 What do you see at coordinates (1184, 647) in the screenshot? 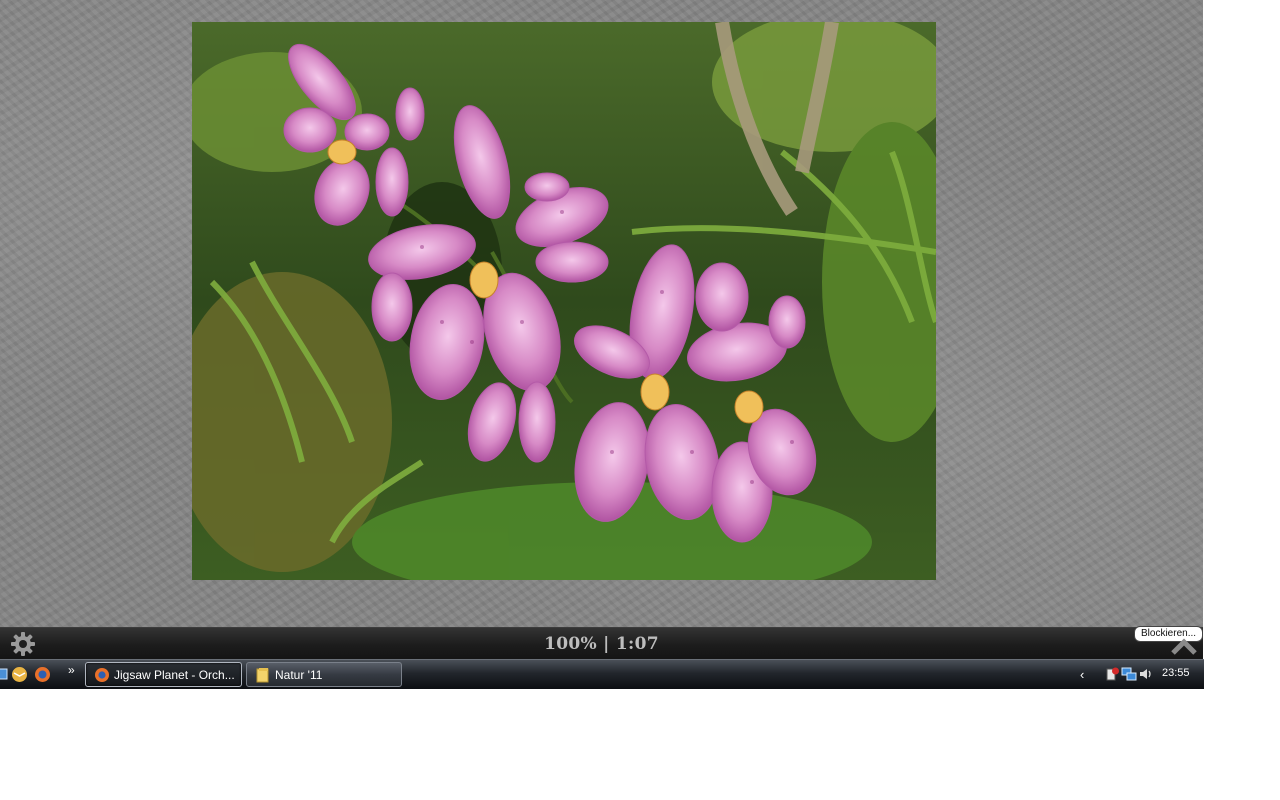
I see `collapse-chevron-icon` at bounding box center [1184, 647].